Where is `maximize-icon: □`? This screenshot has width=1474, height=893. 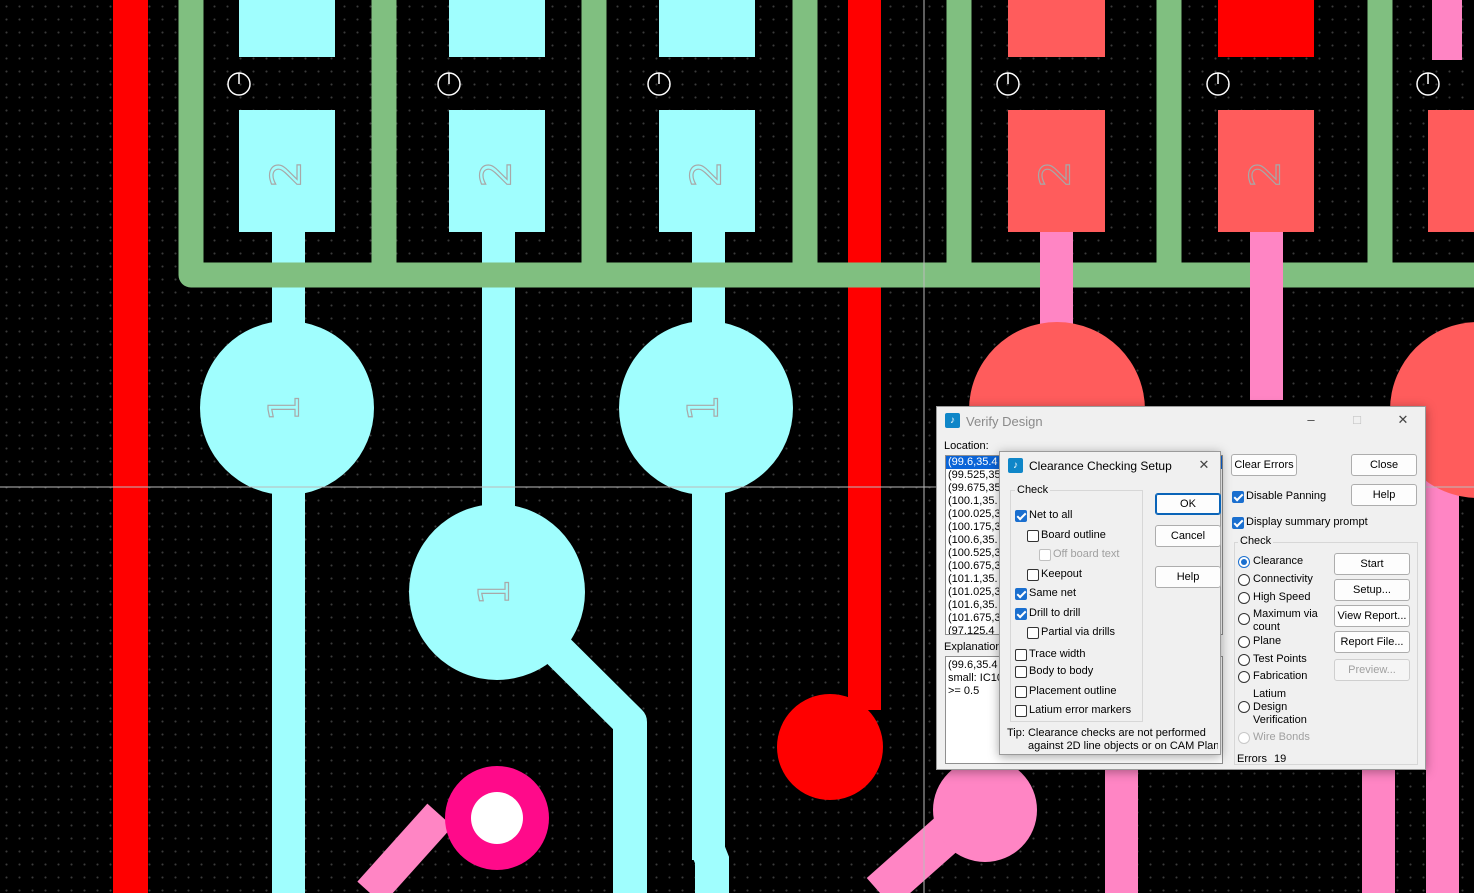 maximize-icon: □ is located at coordinates (1357, 420).